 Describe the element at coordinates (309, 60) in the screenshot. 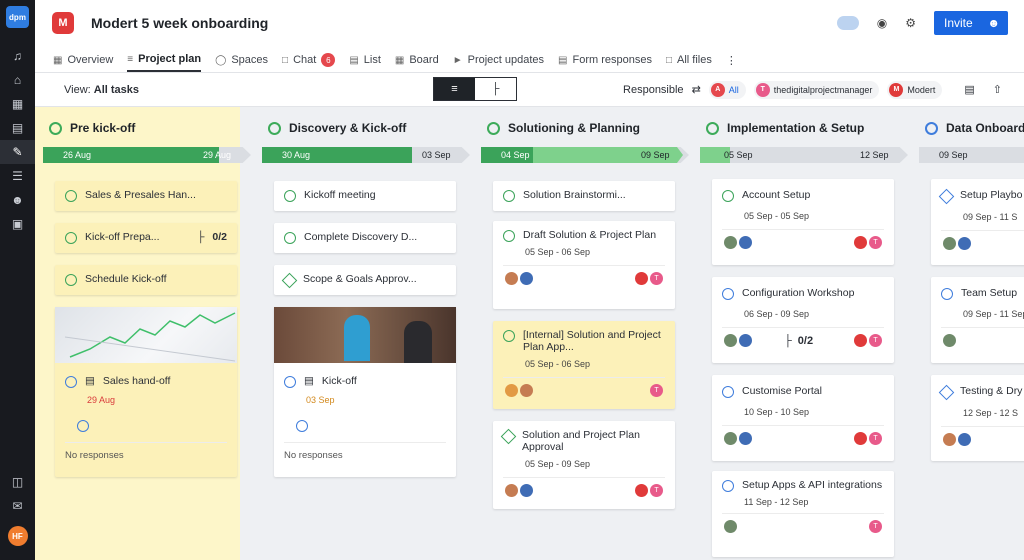

I see `tab-chat: □ Chat 6` at that location.